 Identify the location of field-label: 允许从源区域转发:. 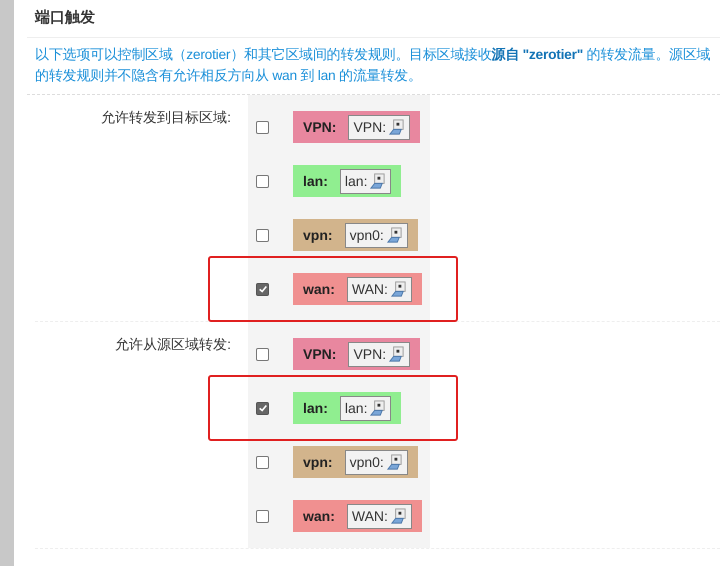
(173, 344).